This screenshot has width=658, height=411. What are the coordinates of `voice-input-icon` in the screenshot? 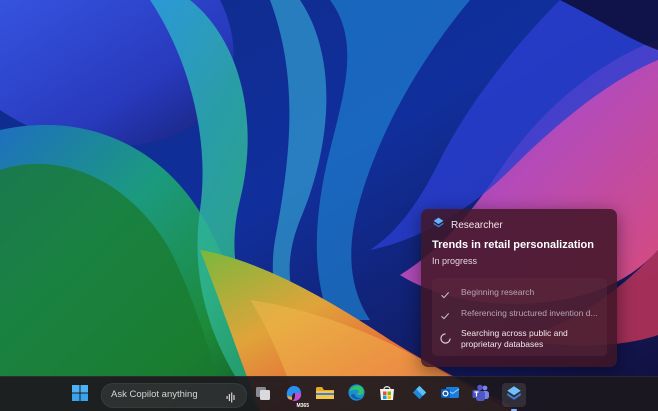 It's located at (231, 396).